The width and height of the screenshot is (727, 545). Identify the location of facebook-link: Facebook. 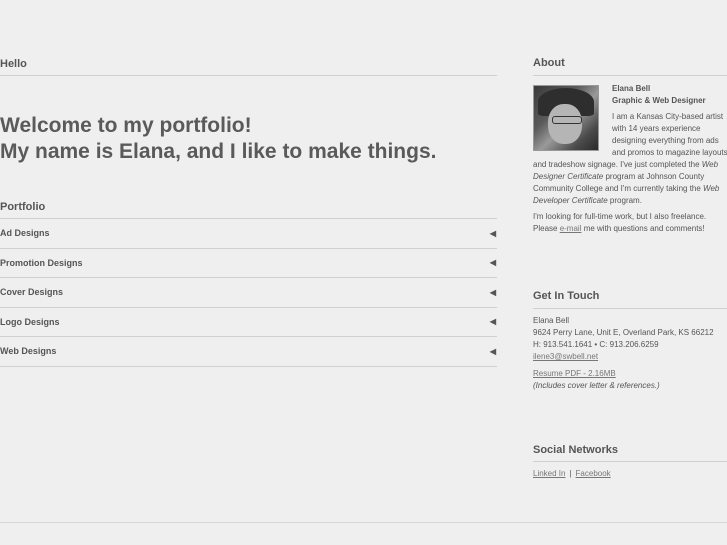
(593, 473).